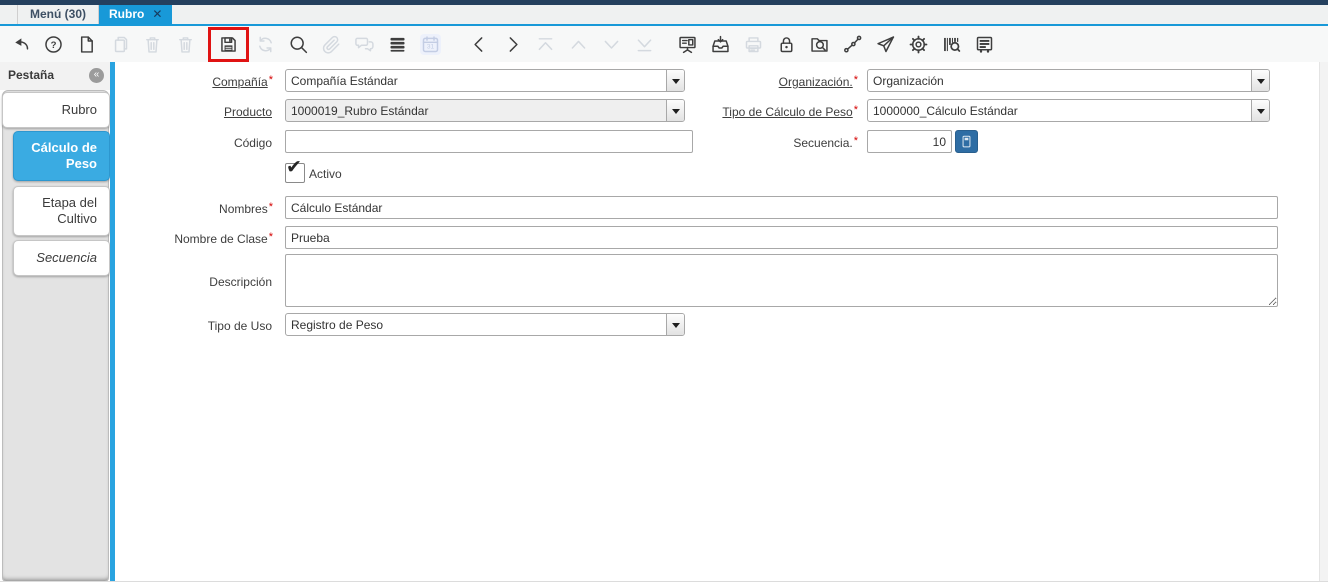  I want to click on next-record-icon, so click(512, 44).